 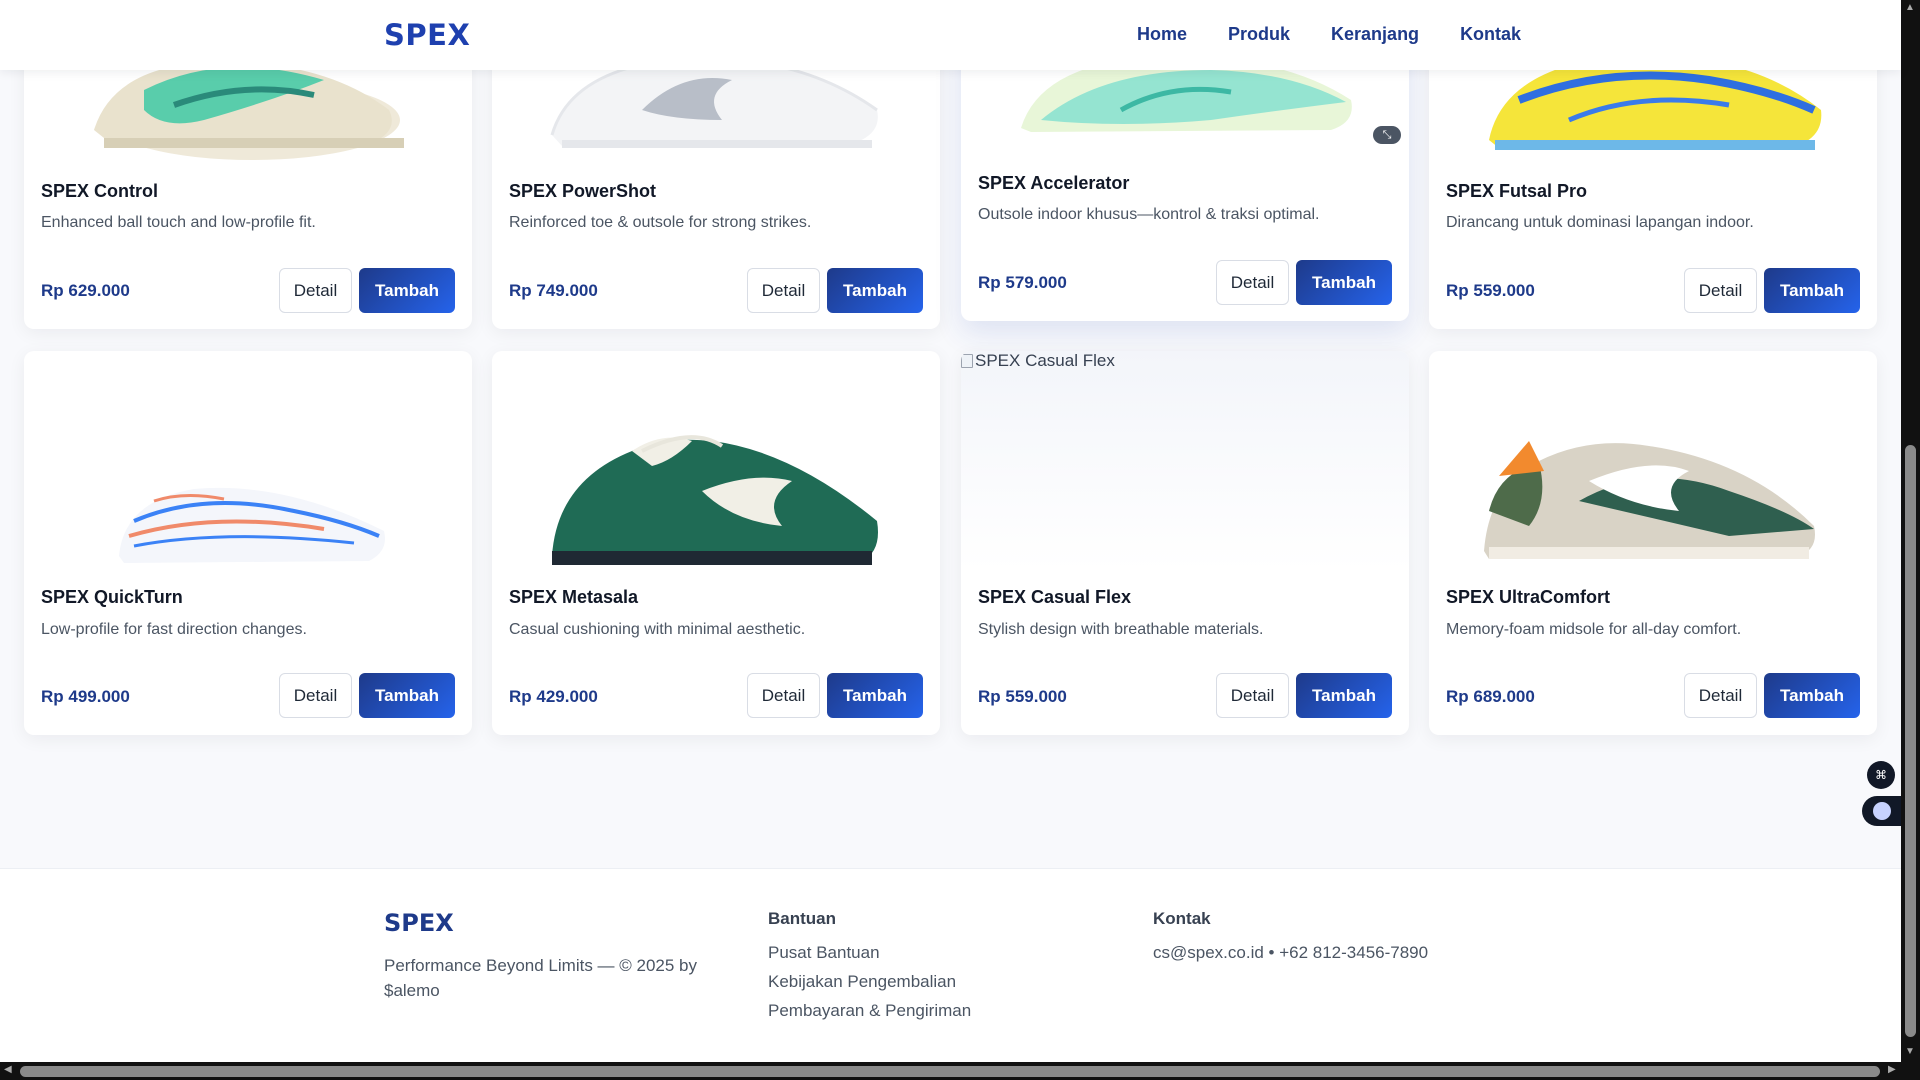 I want to click on footer-contact-heading: Kontak, so click(x=1182, y=918).